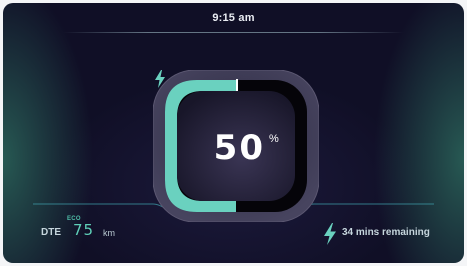  I want to click on range-unit: km, so click(109, 233).